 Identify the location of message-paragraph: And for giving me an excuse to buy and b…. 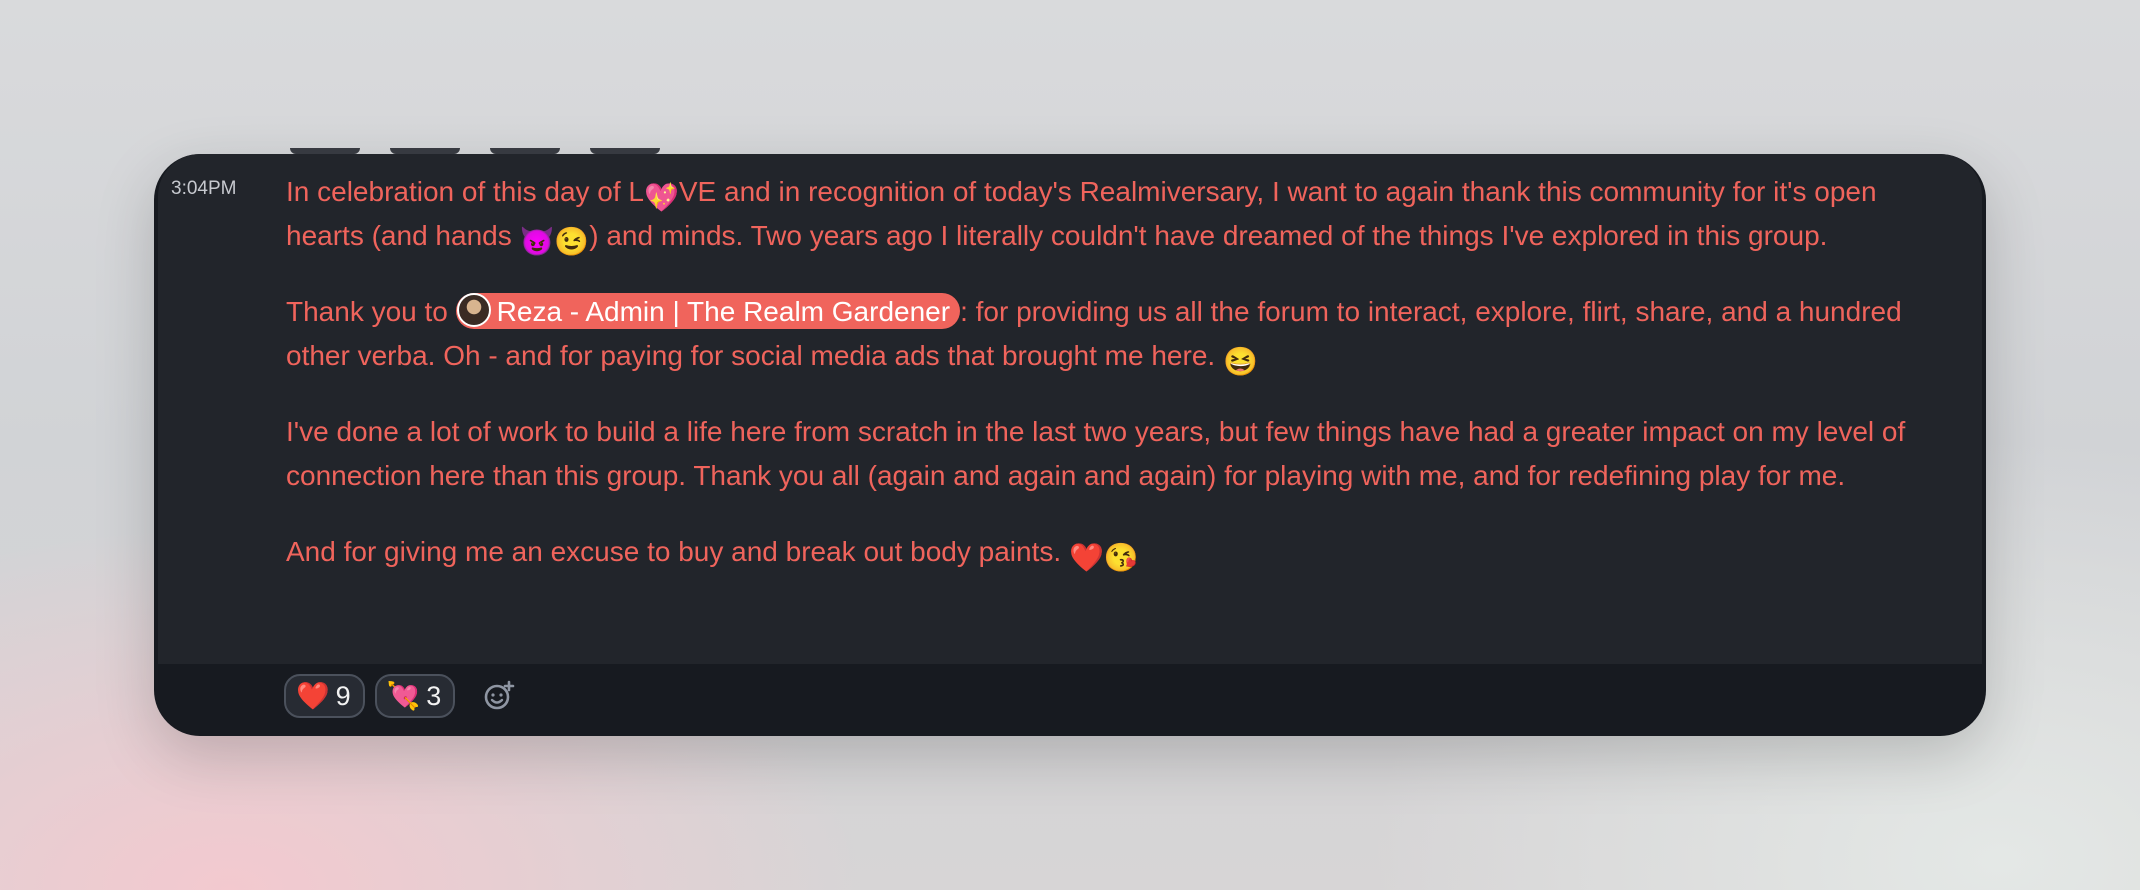
(1116, 552).